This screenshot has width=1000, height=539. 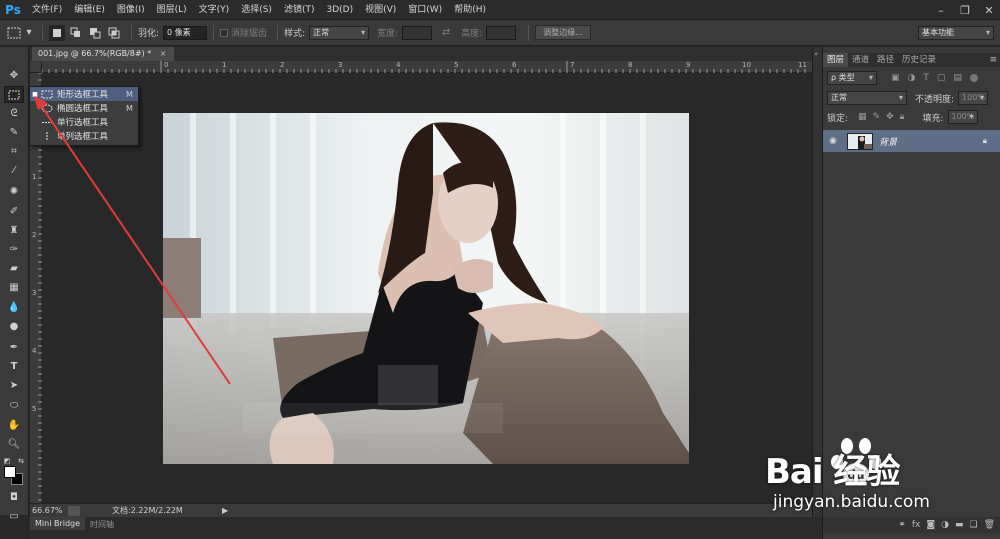 What do you see at coordinates (398, 65) in the screenshot?
I see `ruler-label: 4` at bounding box center [398, 65].